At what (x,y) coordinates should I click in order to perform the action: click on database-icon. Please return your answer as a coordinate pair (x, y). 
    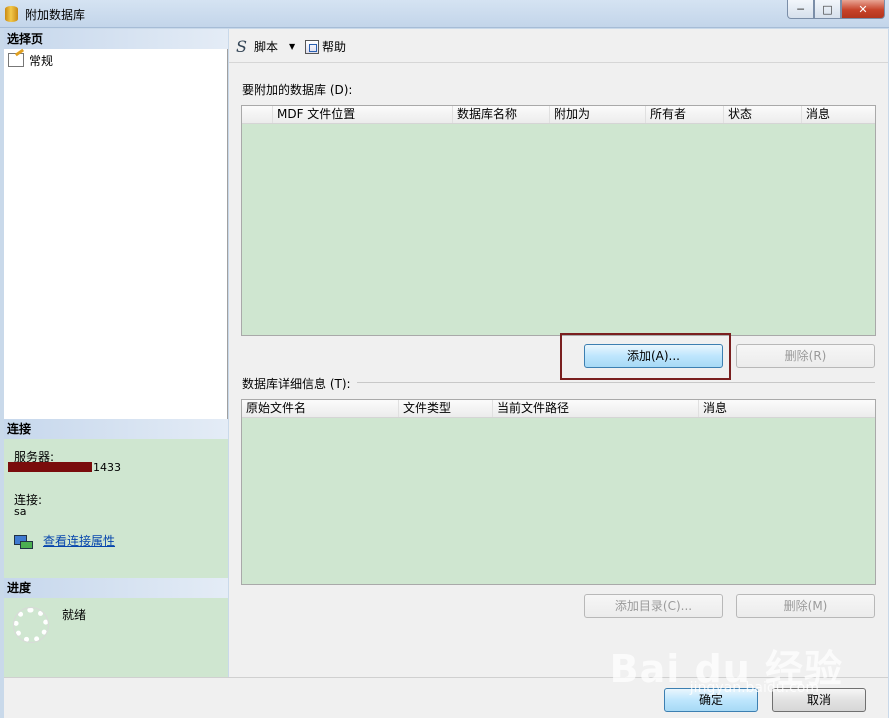
    Looking at the image, I should click on (11, 14).